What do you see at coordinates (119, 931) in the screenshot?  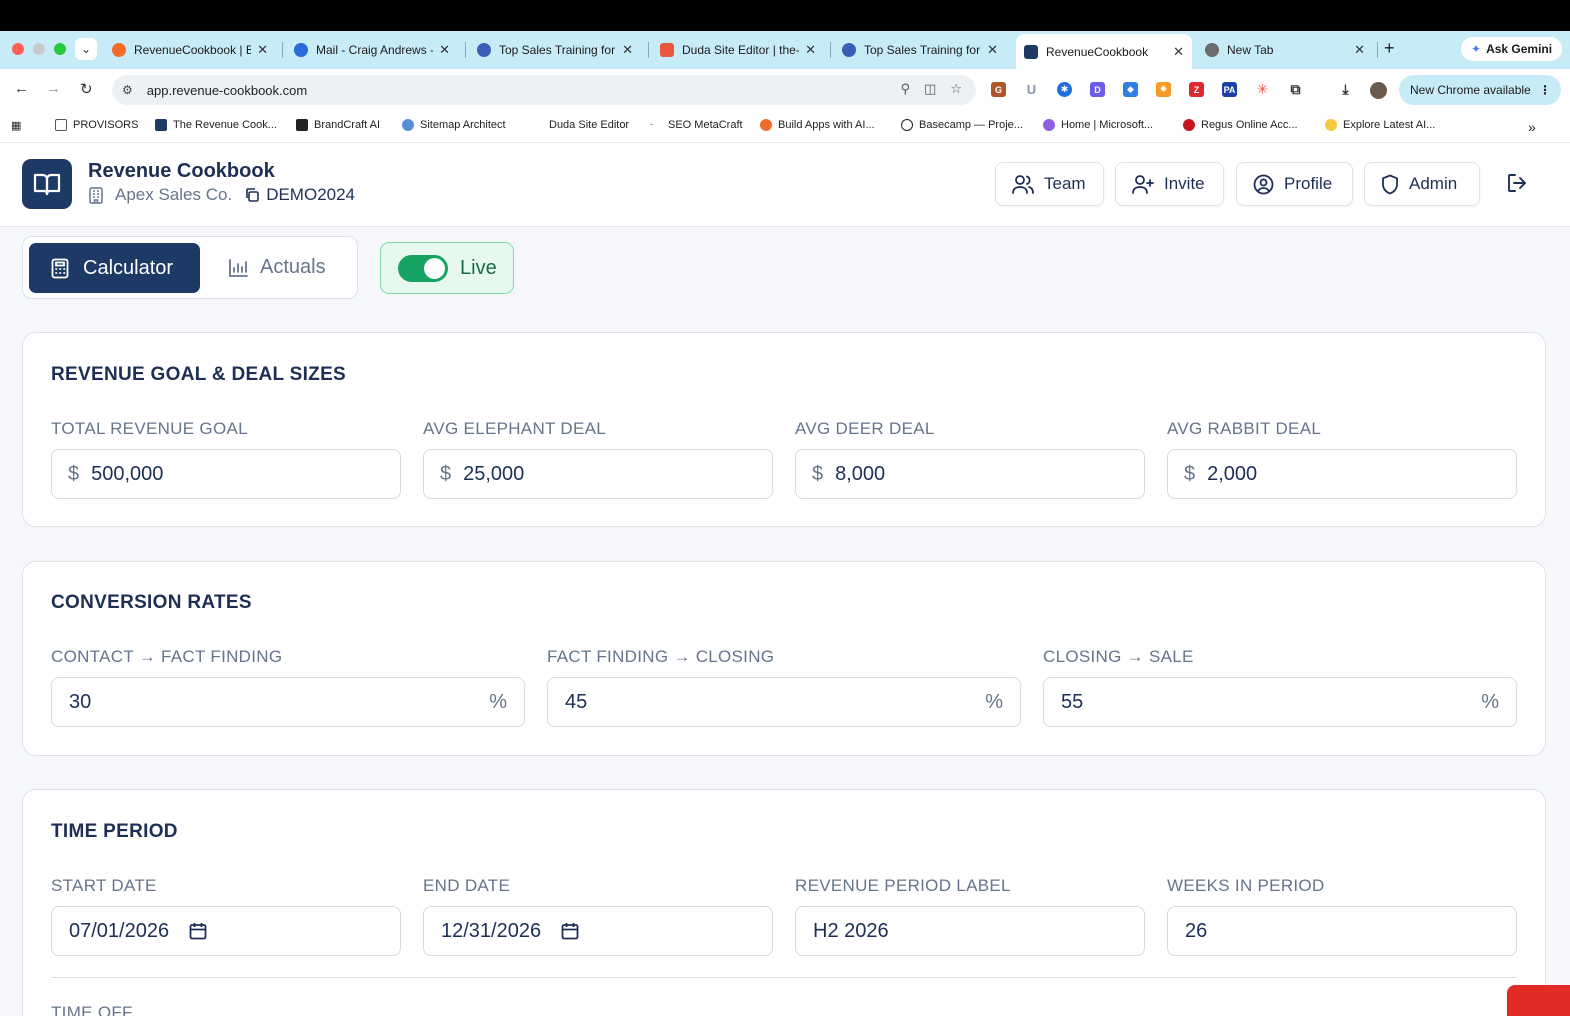 I see `input-value: 07/01/2026` at bounding box center [119, 931].